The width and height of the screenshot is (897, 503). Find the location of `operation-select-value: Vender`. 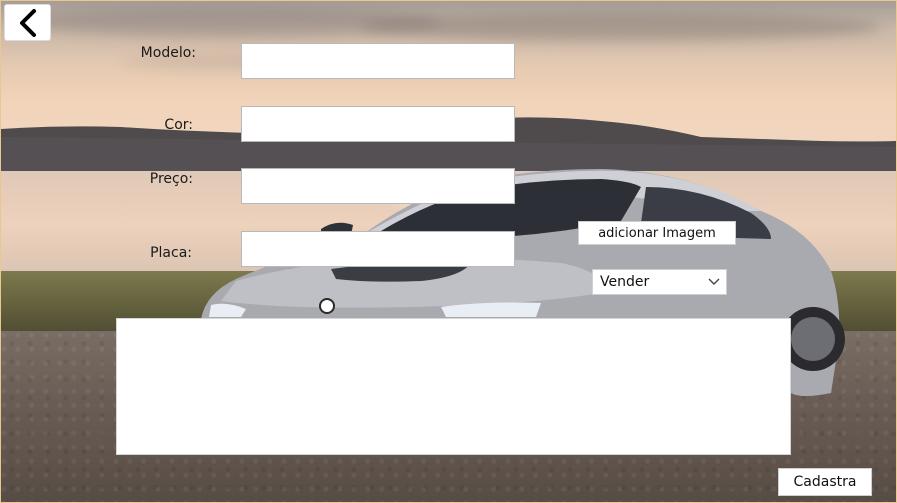

operation-select-value: Vender is located at coordinates (625, 282).